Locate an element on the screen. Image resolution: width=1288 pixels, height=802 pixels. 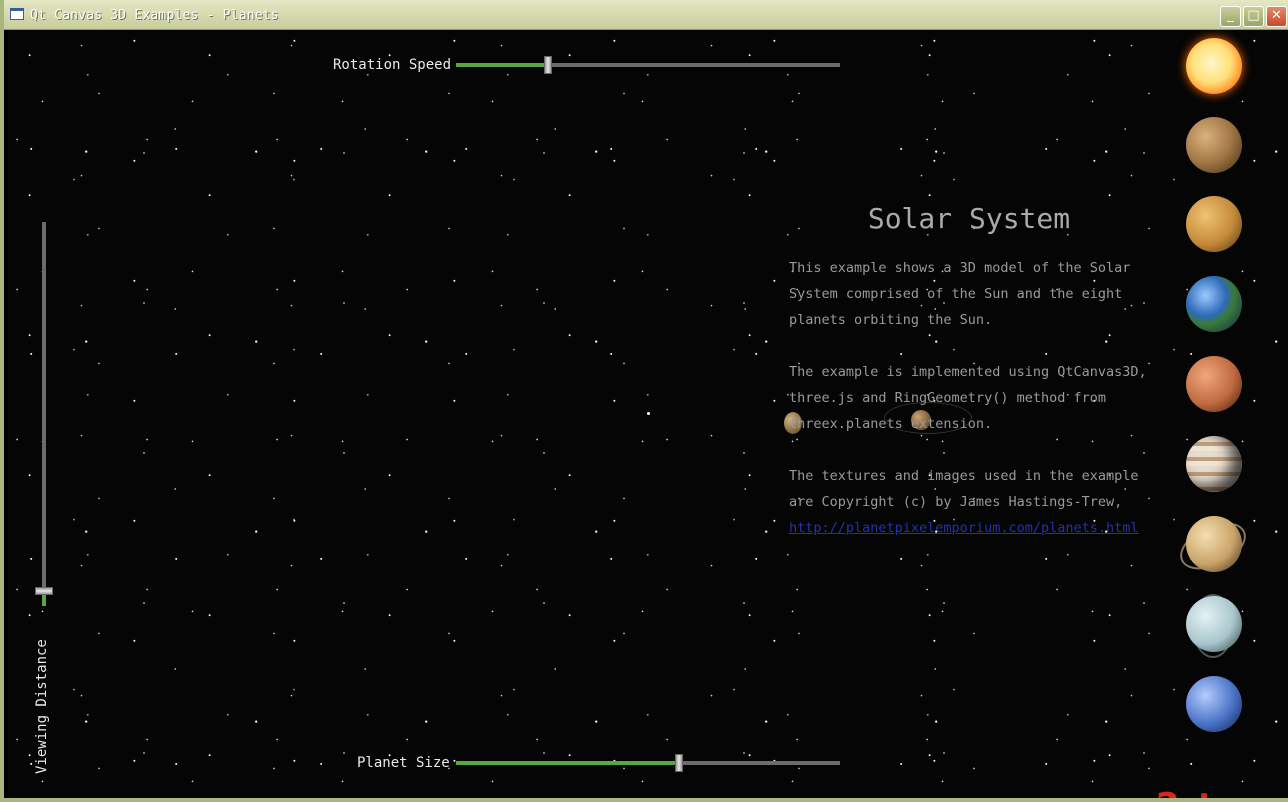
sun-in-scene is located at coordinates (648, 413).